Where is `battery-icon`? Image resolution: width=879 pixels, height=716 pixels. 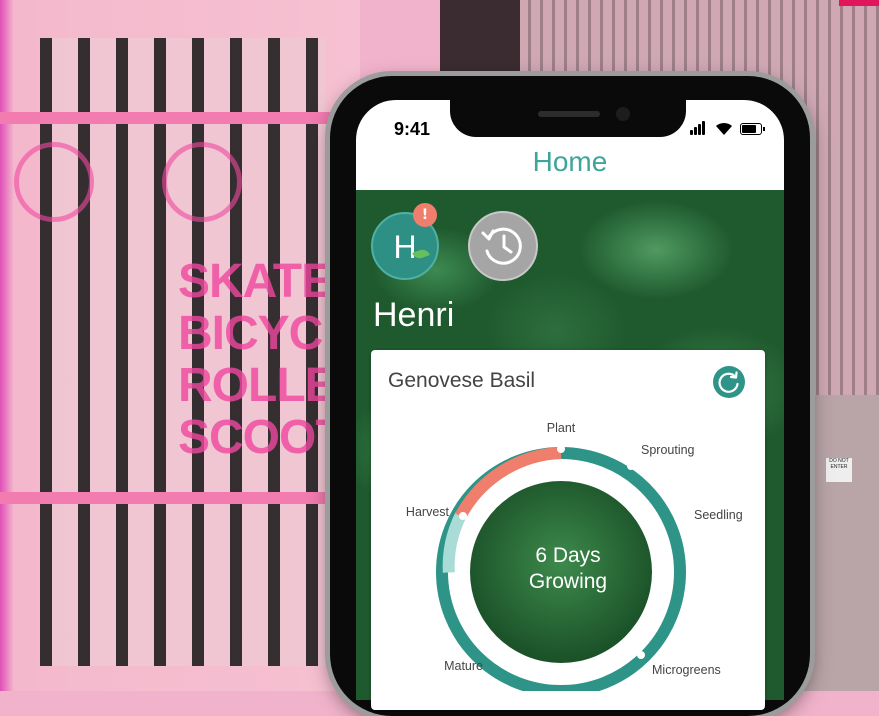 battery-icon is located at coordinates (752, 129).